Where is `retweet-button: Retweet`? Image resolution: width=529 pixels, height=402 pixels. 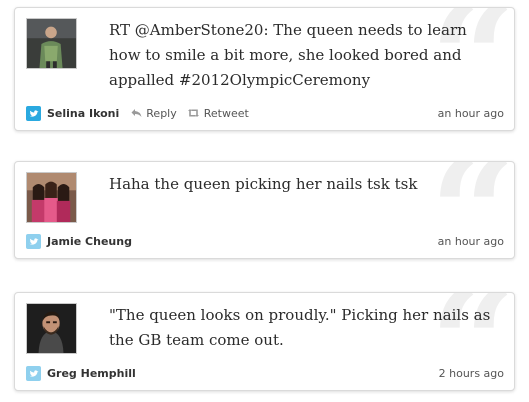
retweet-button: Retweet is located at coordinates (218, 113).